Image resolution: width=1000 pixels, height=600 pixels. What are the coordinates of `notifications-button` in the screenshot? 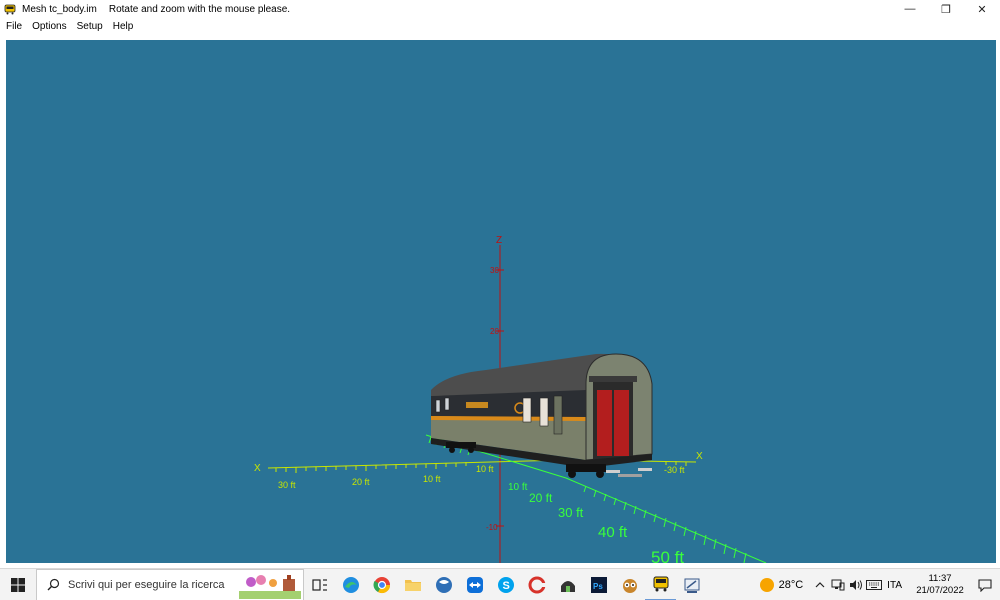 It's located at (985, 584).